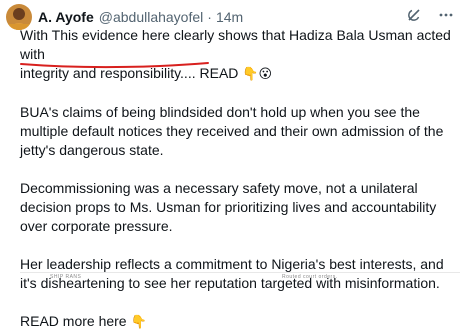  Describe the element at coordinates (114, 65) in the screenshot. I see `red-underline-annotation` at that location.